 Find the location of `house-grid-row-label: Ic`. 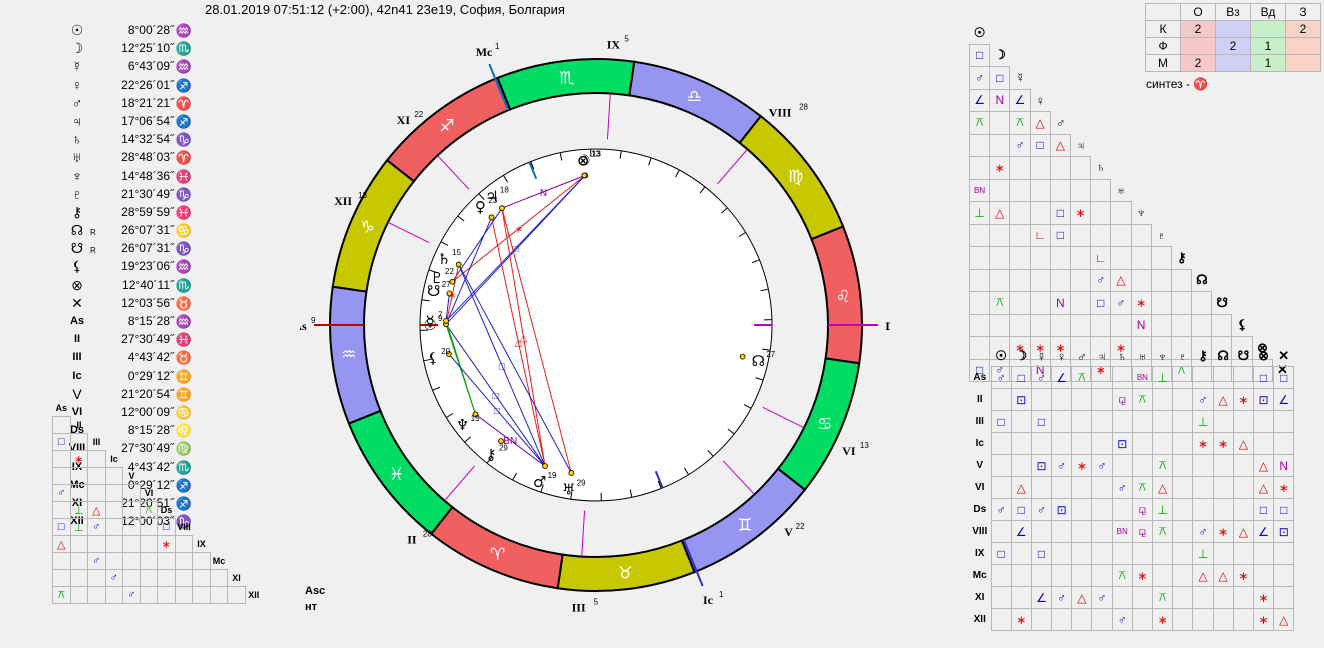

house-grid-row-label: Ic is located at coordinates (979, 443).